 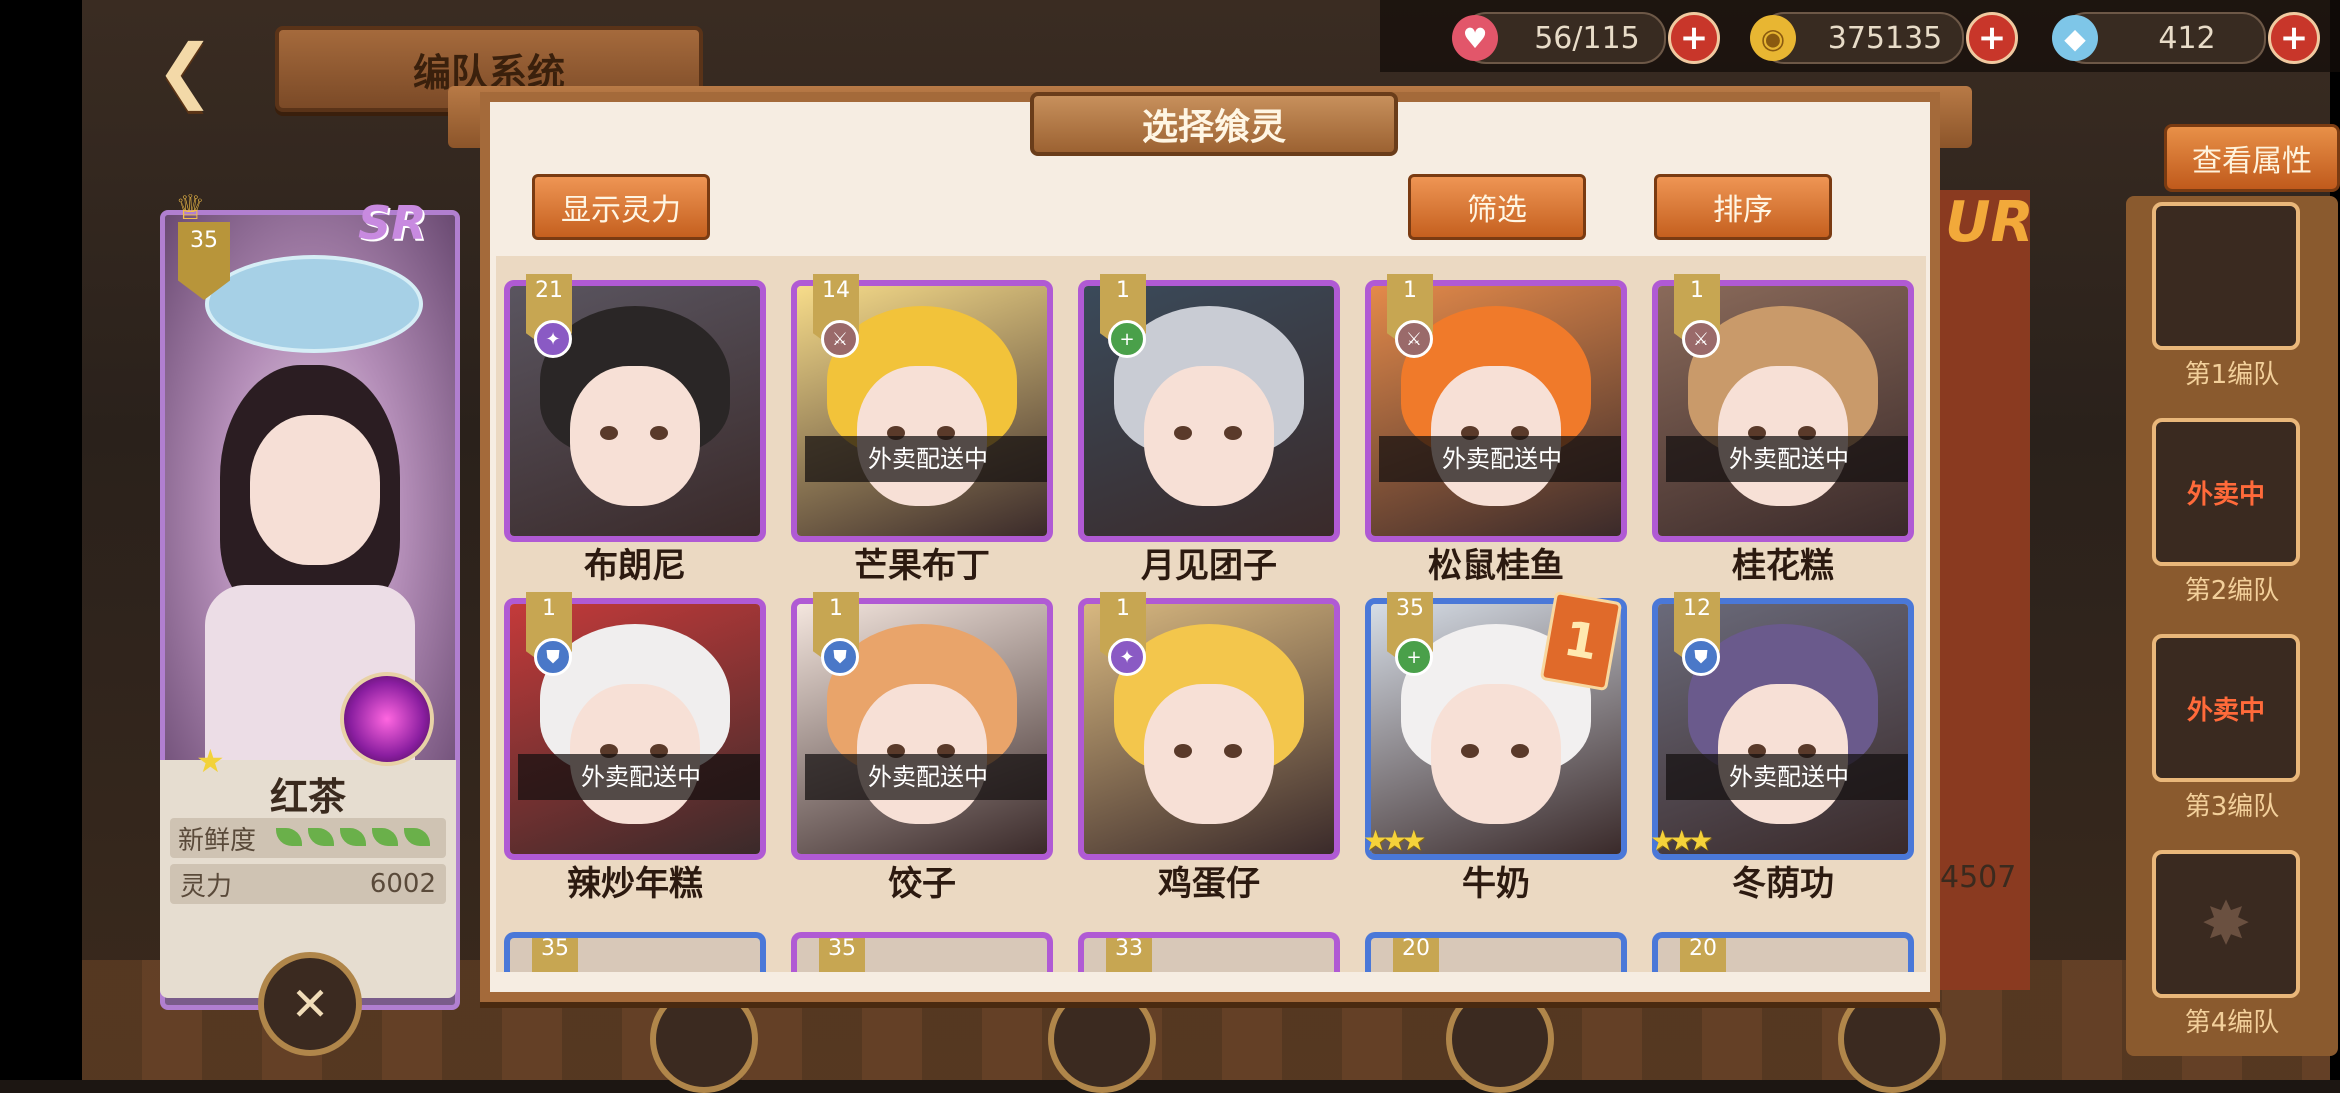 I want to click on freshness-row: 新鲜度, so click(x=308, y=838).